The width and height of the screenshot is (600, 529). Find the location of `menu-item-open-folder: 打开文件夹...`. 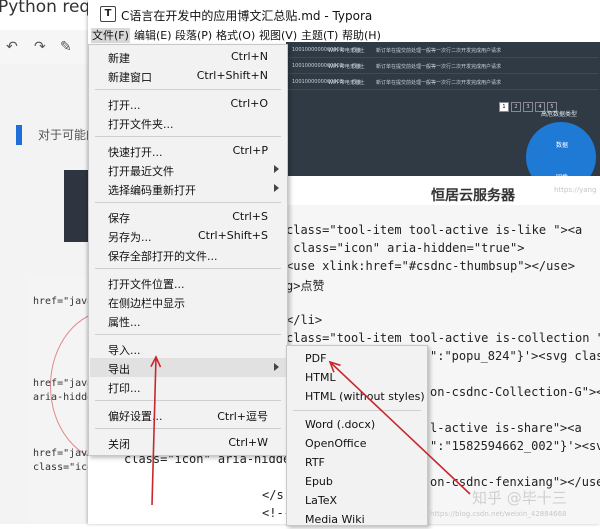

menu-item-open-folder: 打开文件夹... is located at coordinates (188, 122).